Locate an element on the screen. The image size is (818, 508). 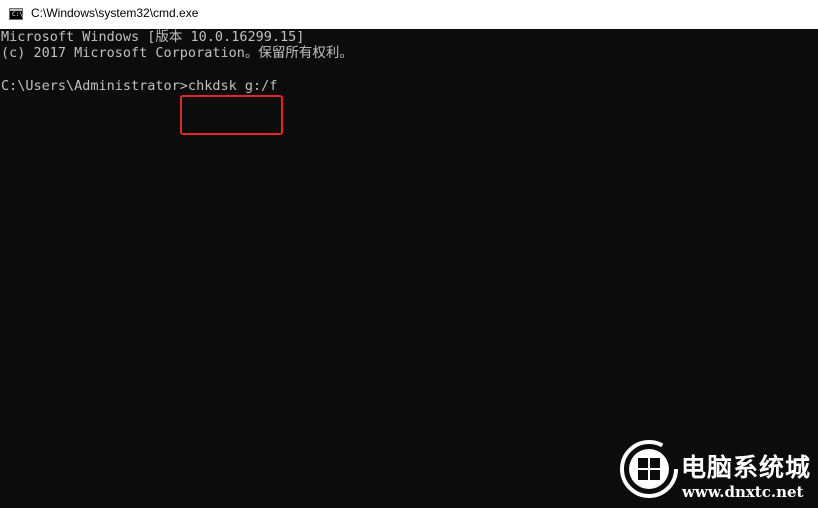
cmd-icon: C:\ is located at coordinates (16, 14).